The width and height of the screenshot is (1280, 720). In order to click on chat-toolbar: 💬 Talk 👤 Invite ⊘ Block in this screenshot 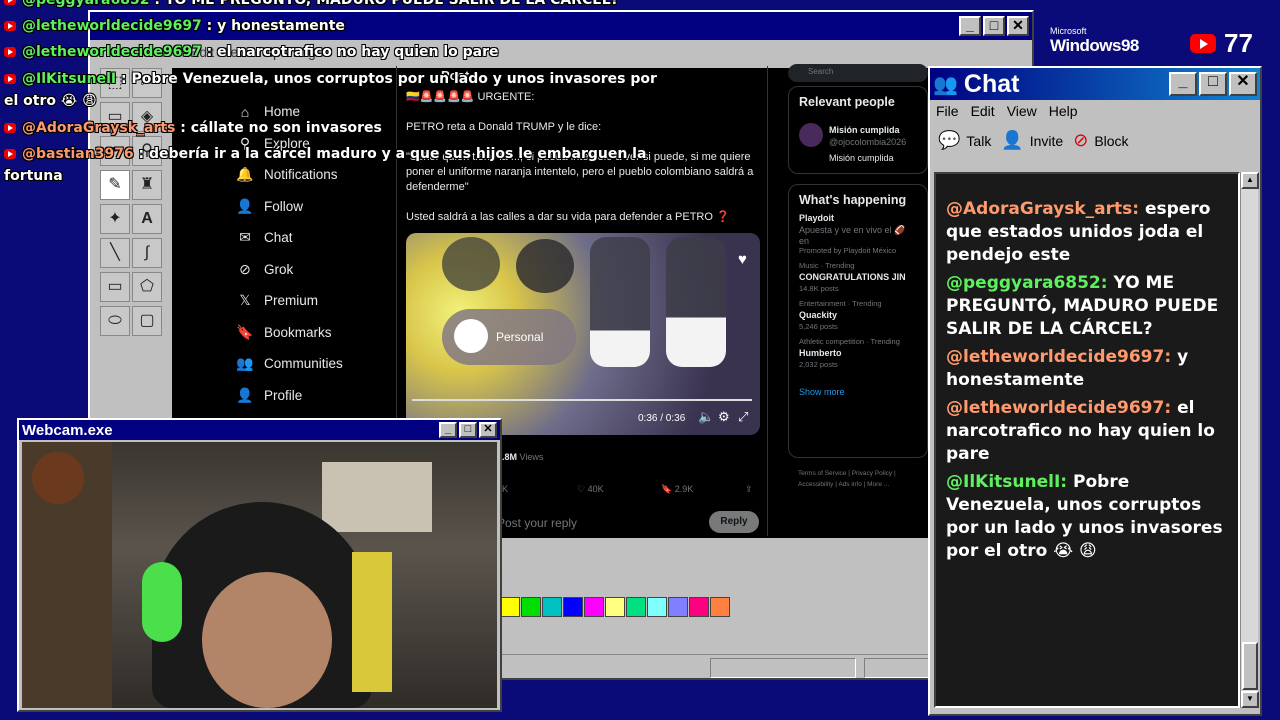, I will do `click(1095, 140)`.